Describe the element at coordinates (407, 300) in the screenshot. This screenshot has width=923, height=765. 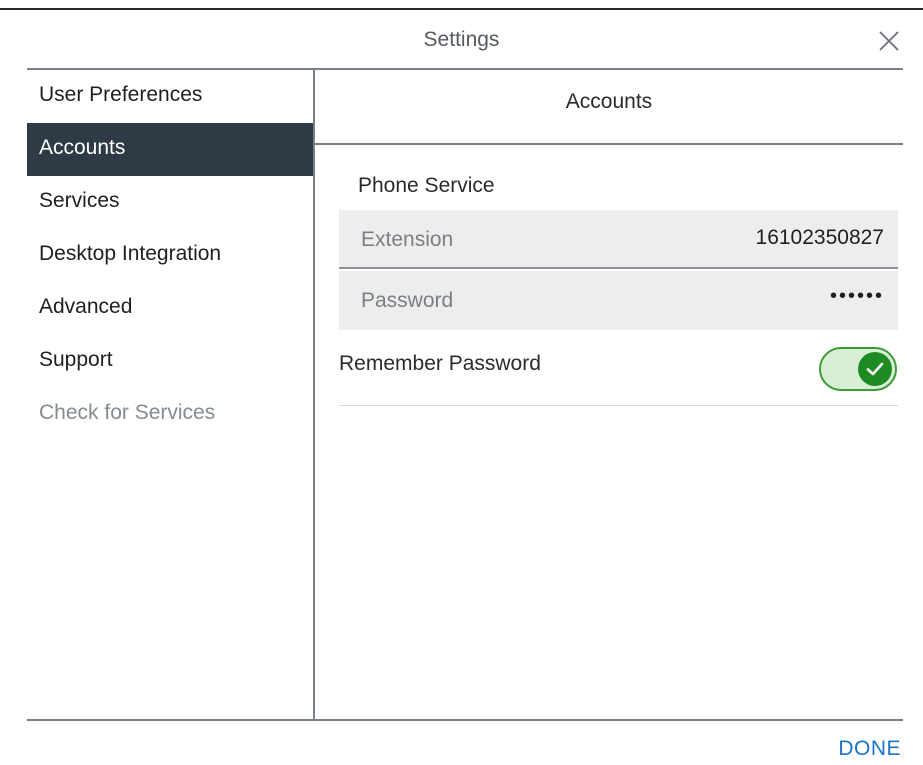
I see `password-label: Password` at that location.